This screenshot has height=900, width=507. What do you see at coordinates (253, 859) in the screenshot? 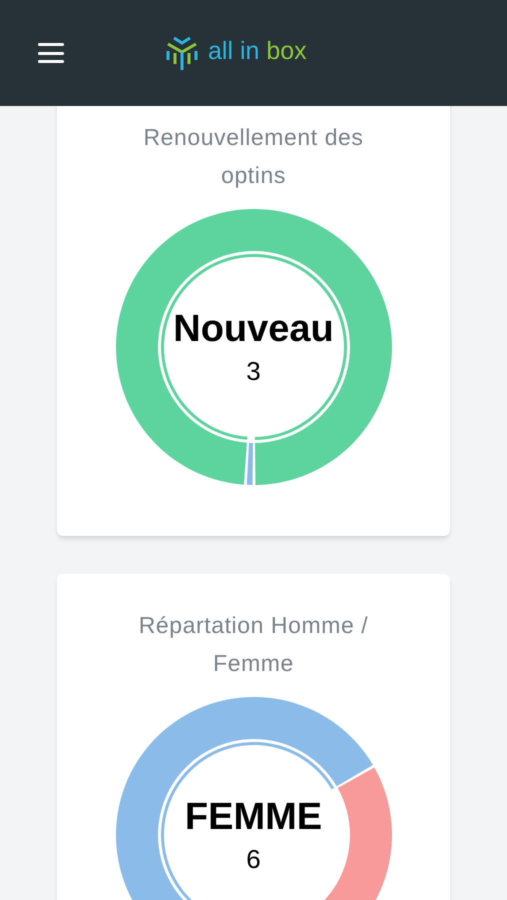
I see `center-value: 6` at bounding box center [253, 859].